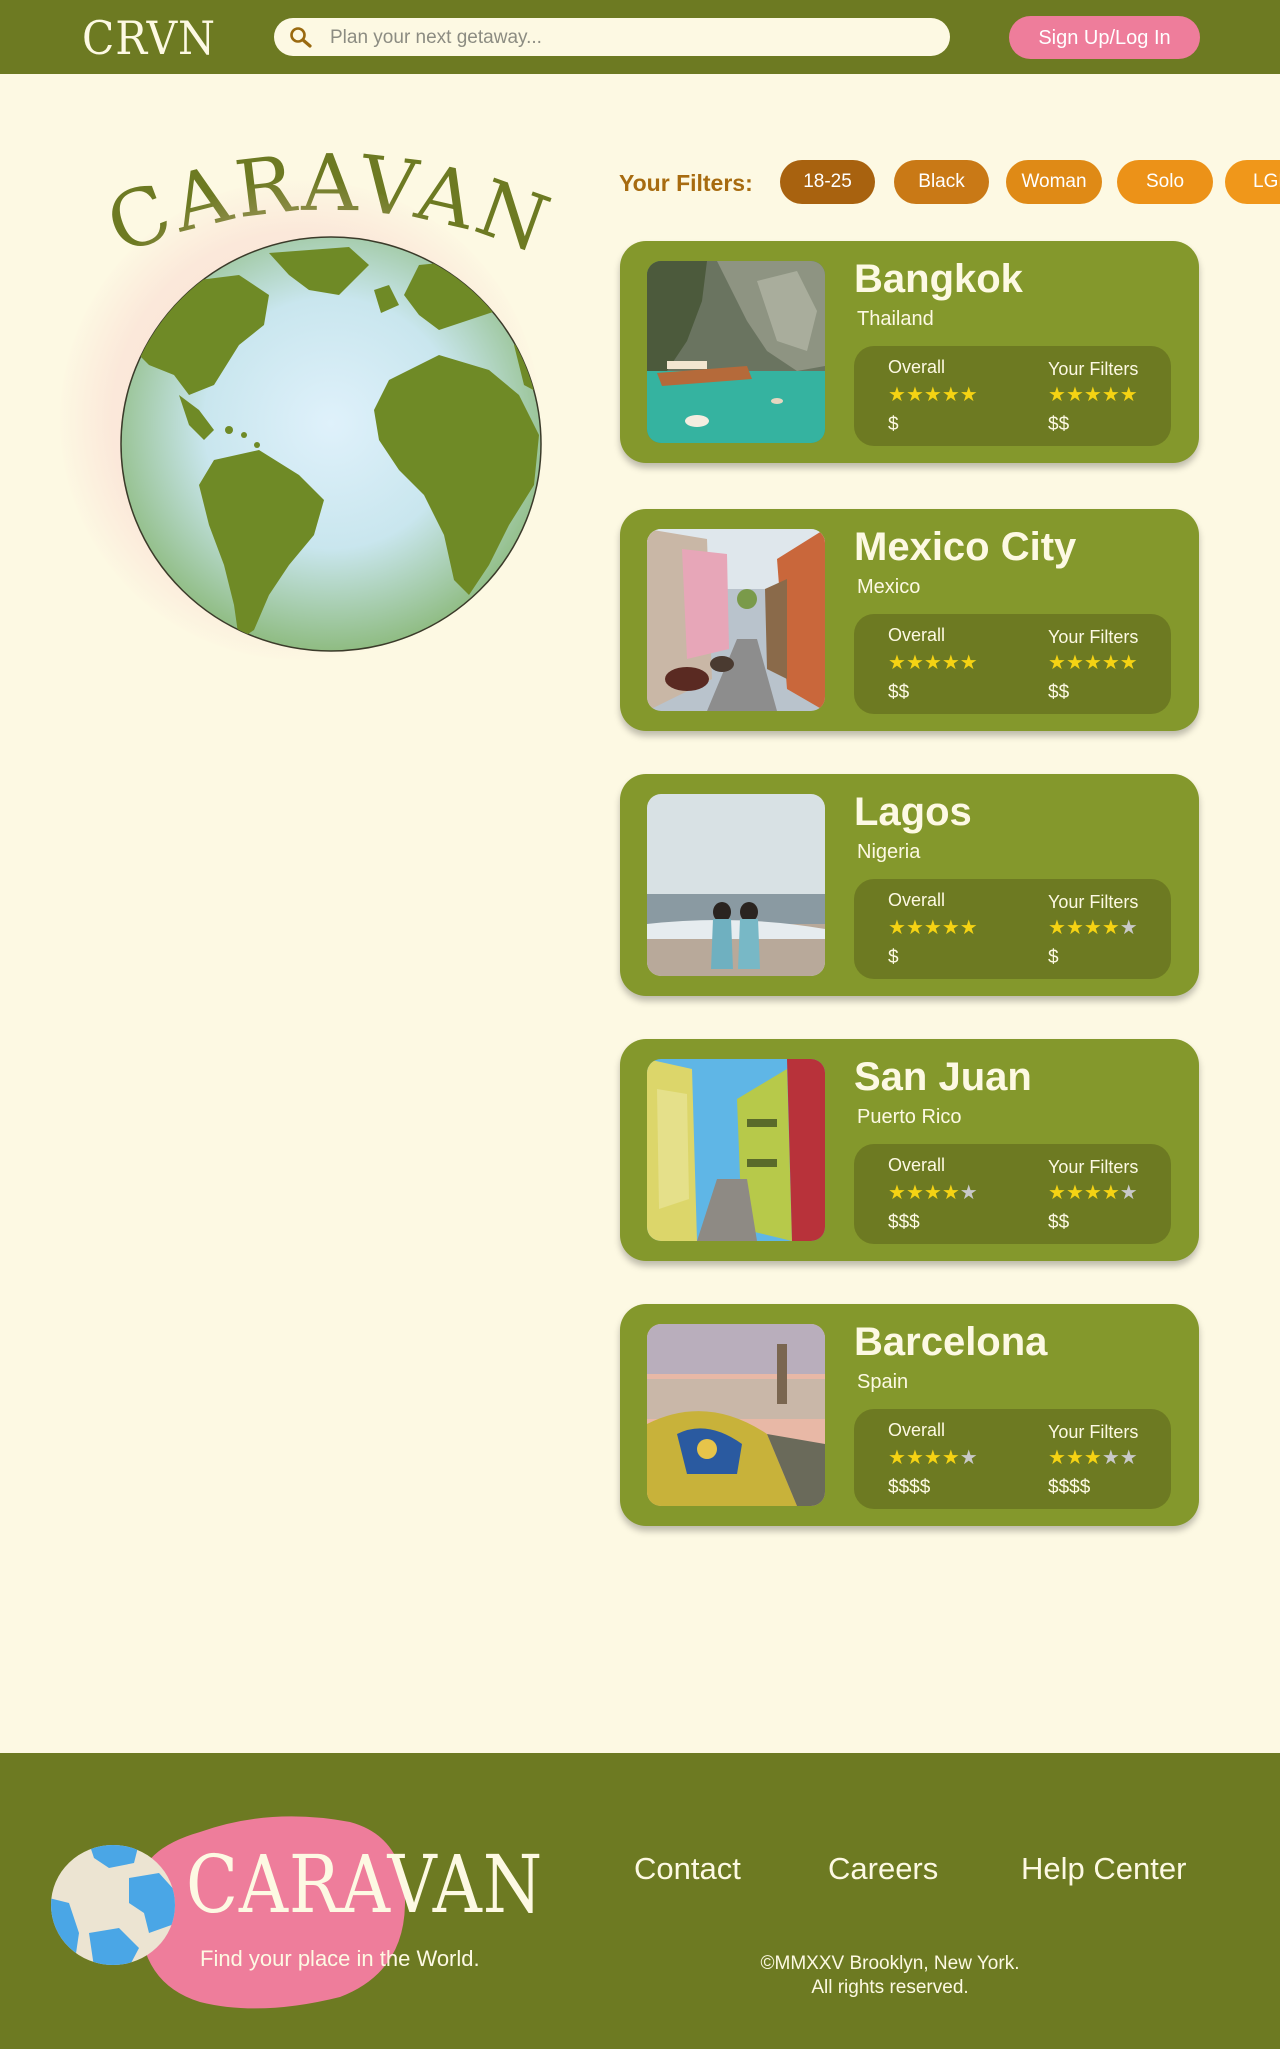 The image size is (1280, 2049). What do you see at coordinates (913, 812) in the screenshot?
I see `city-name: Lagos` at bounding box center [913, 812].